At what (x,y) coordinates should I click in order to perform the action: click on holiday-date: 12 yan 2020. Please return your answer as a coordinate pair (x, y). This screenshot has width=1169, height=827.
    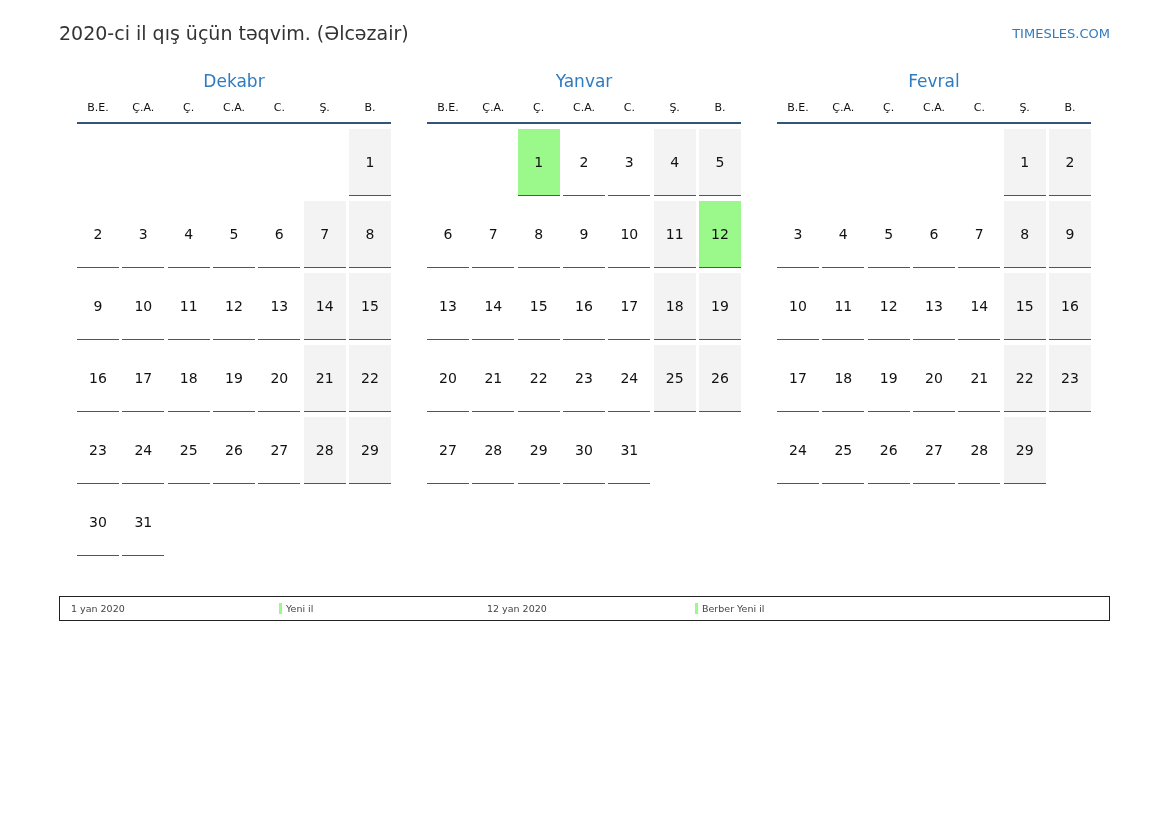
    Looking at the image, I should click on (517, 608).